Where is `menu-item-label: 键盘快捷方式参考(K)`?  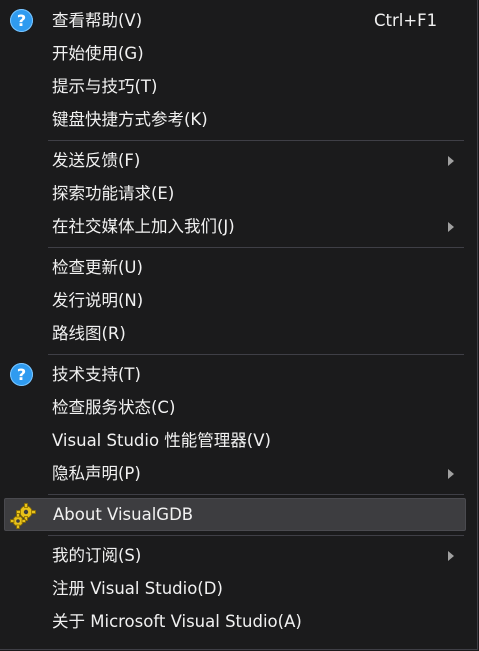
menu-item-label: 键盘快捷方式参考(K) is located at coordinates (130, 119).